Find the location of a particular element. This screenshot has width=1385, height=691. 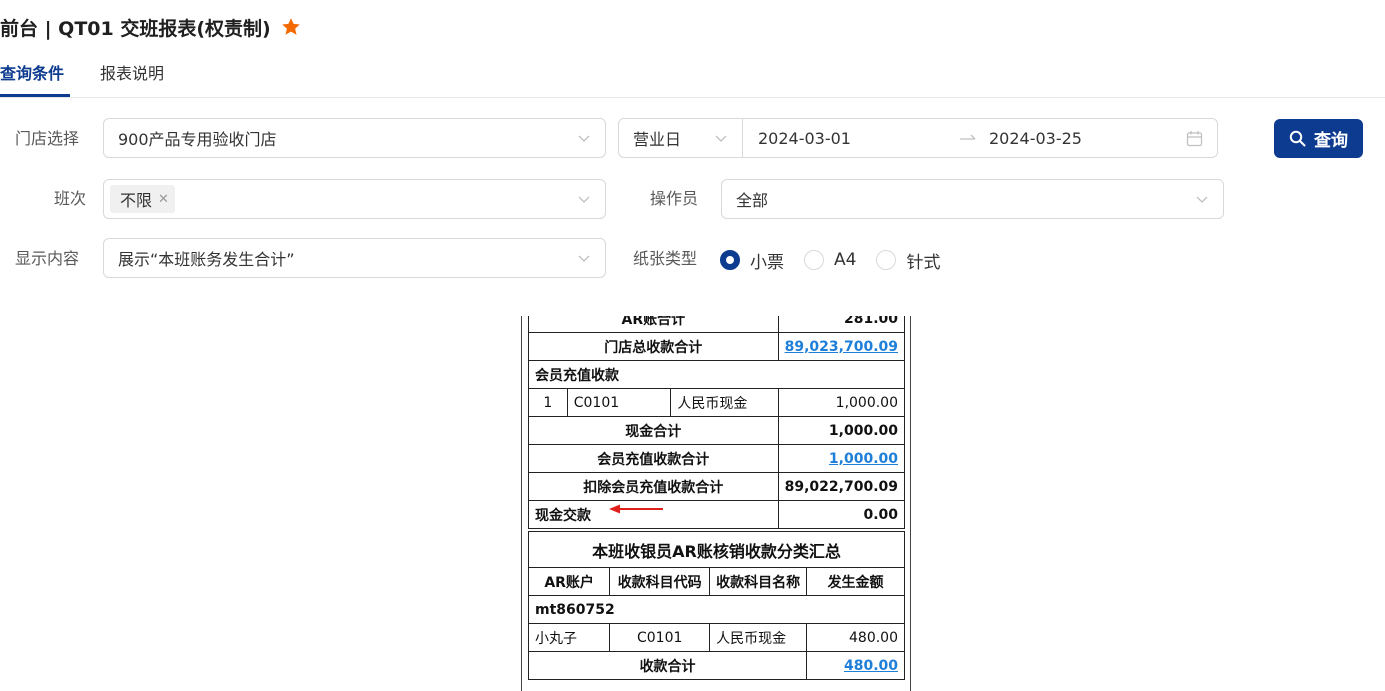

page-header: 前台 | QT01 交班报表(权责制) is located at coordinates (150, 27).